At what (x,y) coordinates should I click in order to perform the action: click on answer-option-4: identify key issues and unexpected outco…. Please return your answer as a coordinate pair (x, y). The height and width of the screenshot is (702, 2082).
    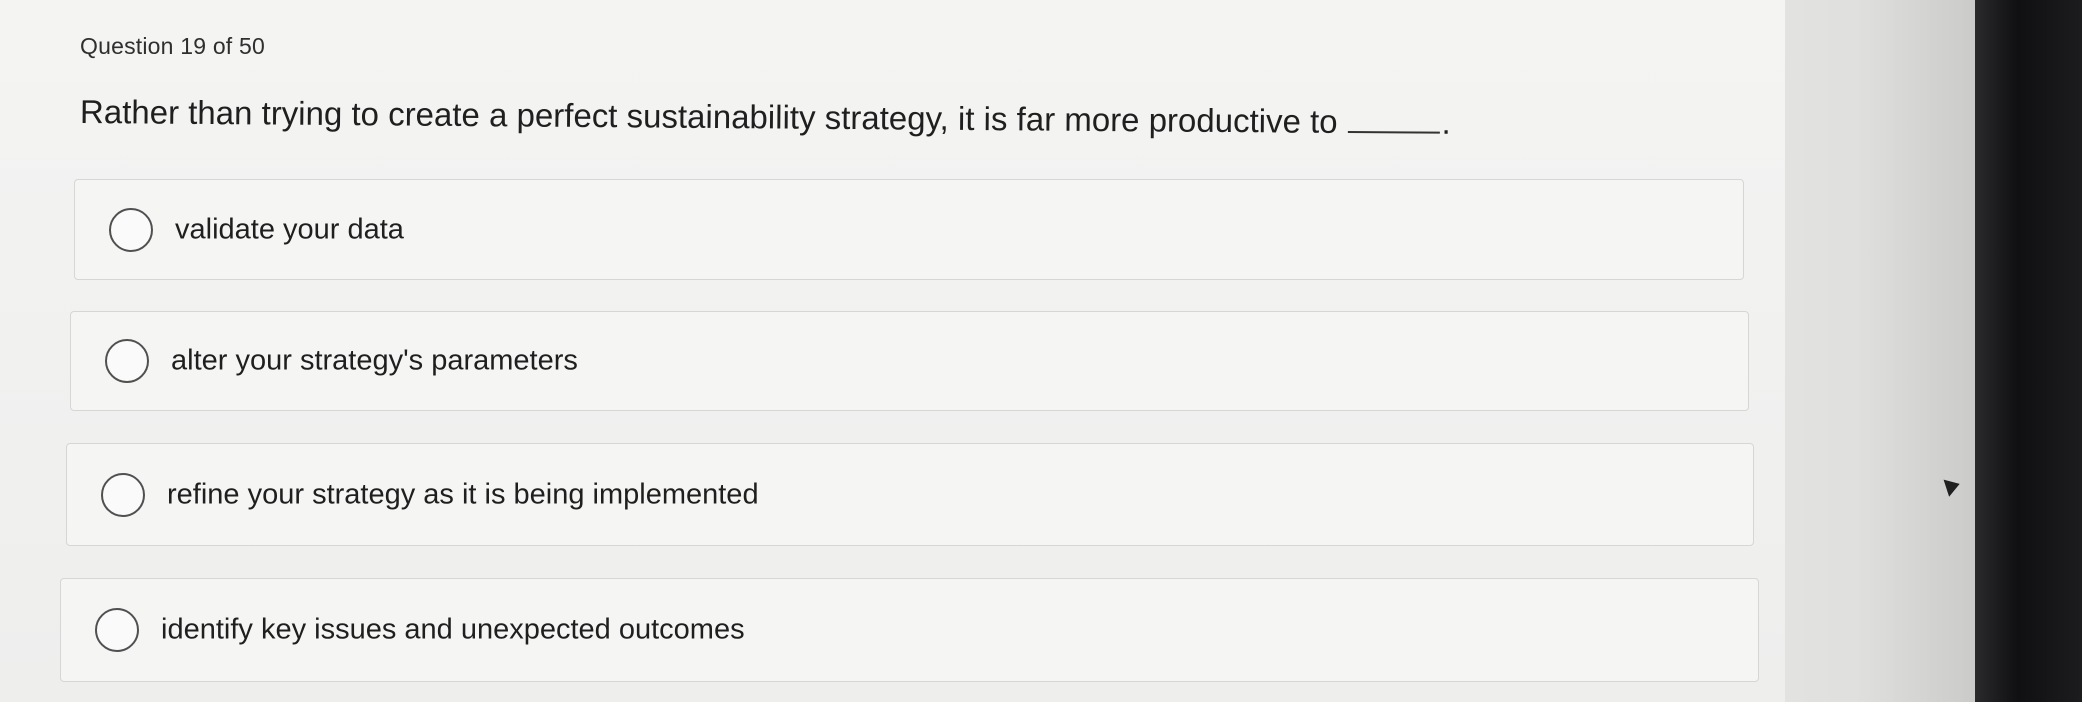
    Looking at the image, I should click on (909, 630).